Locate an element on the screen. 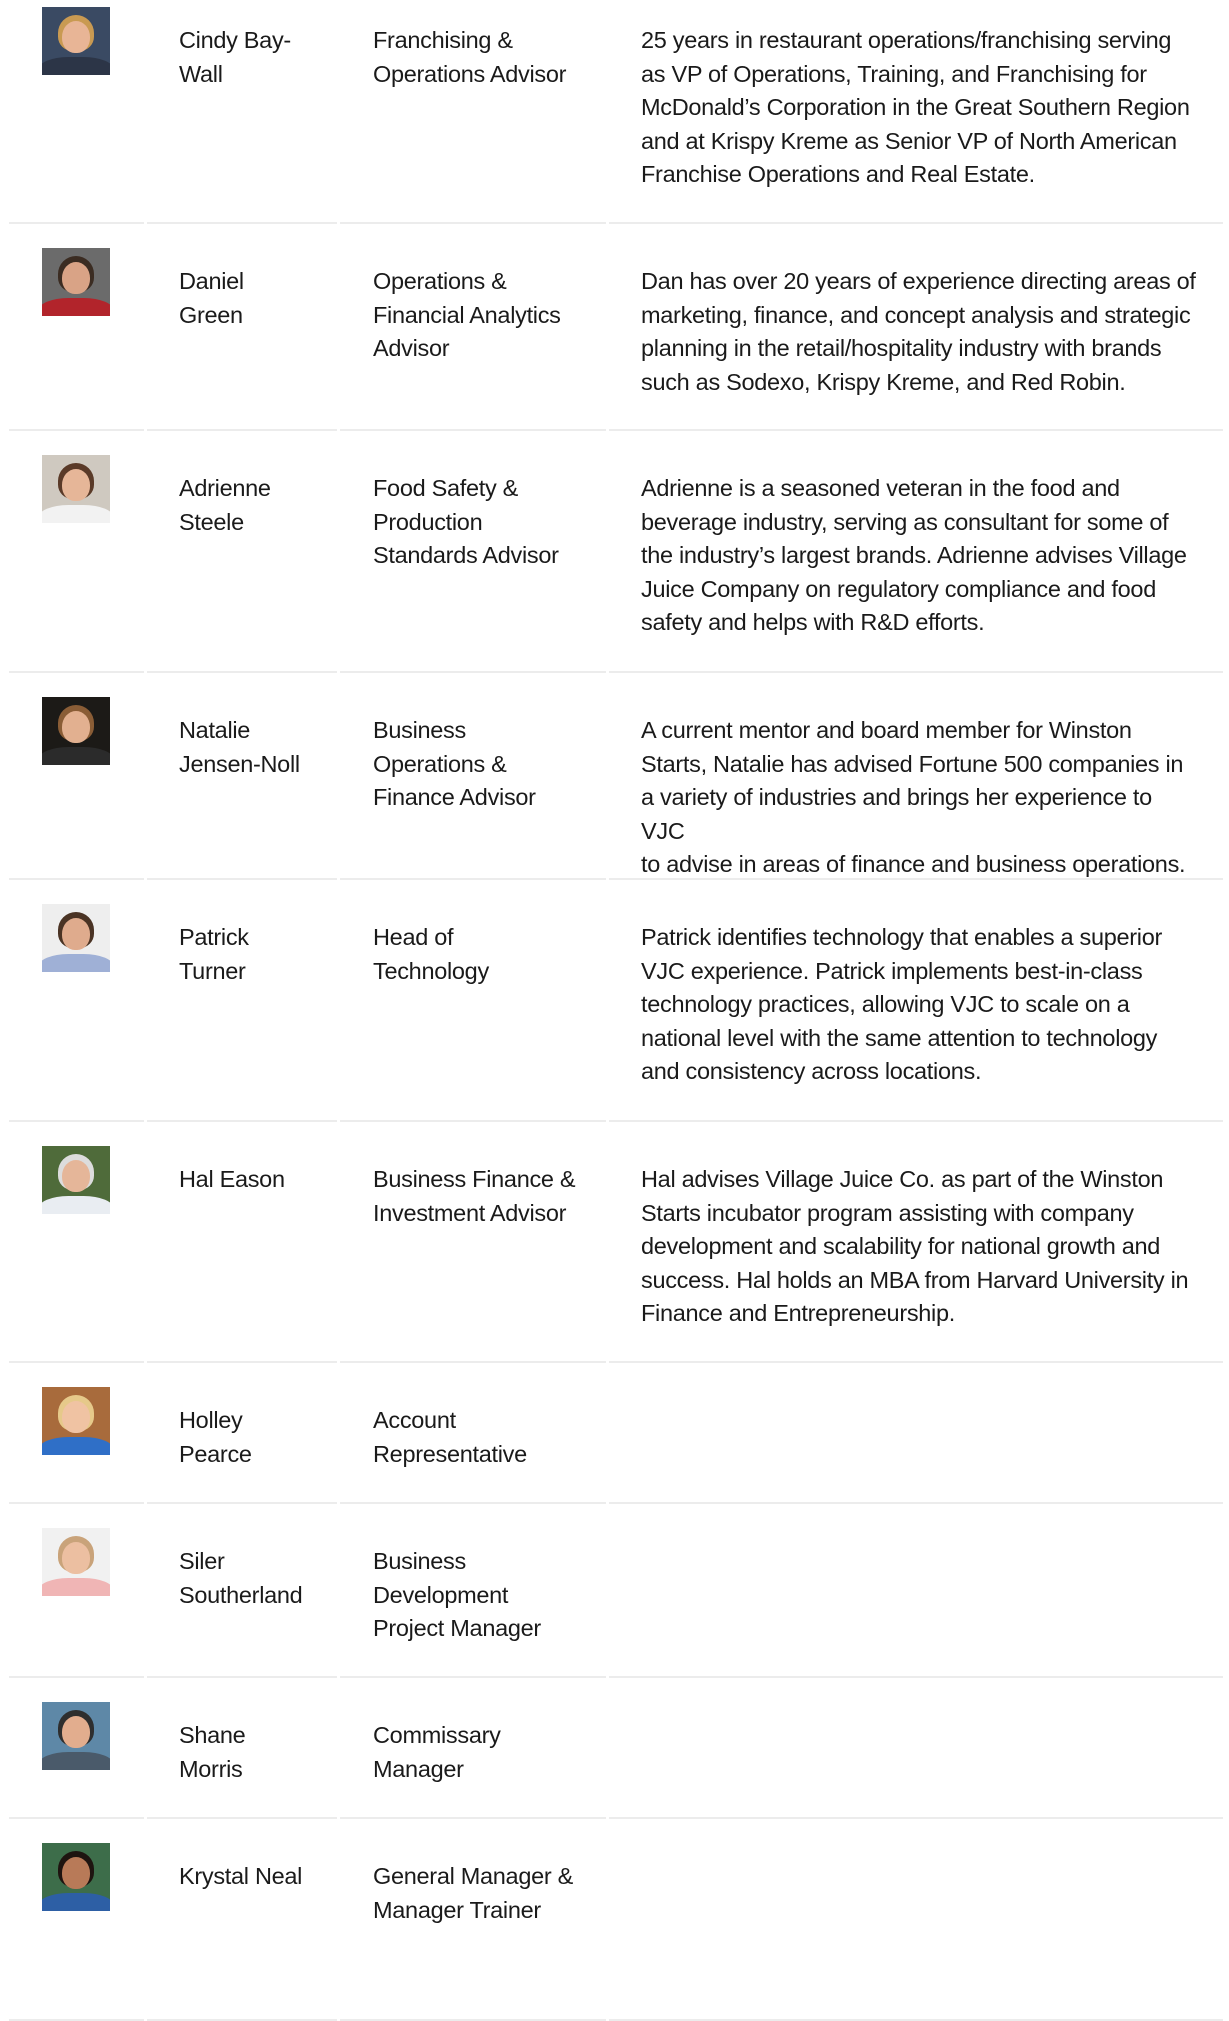 Image resolution: width=1229 pixels, height=2021 pixels. member-title-line: Advisor is located at coordinates (411, 348).